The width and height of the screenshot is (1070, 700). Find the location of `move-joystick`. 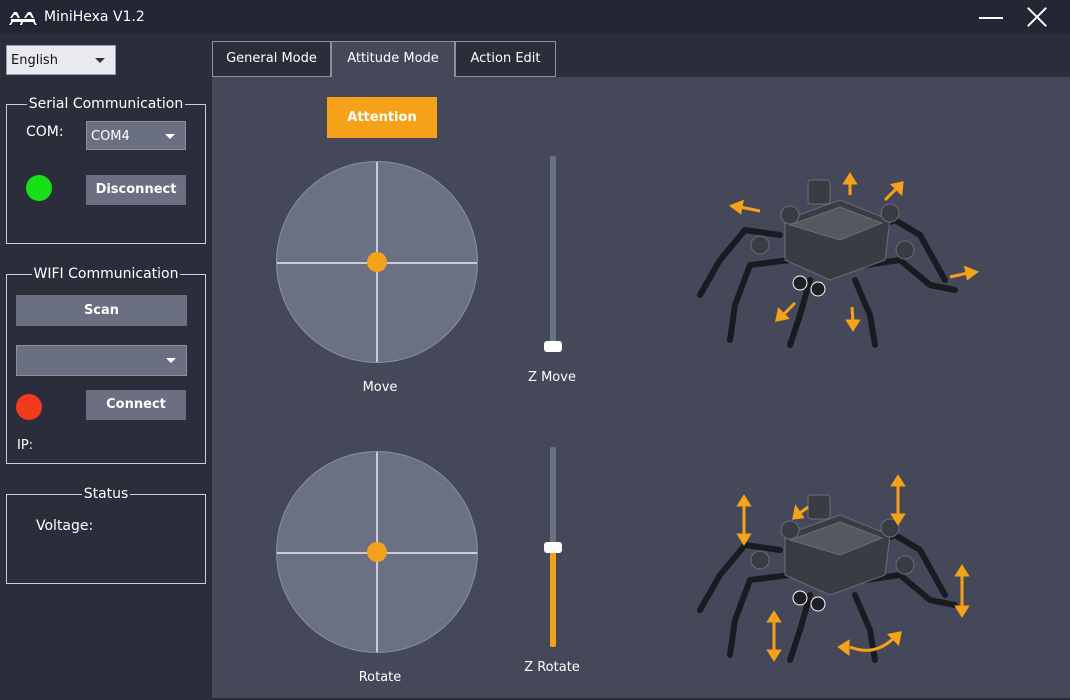

move-joystick is located at coordinates (377, 262).